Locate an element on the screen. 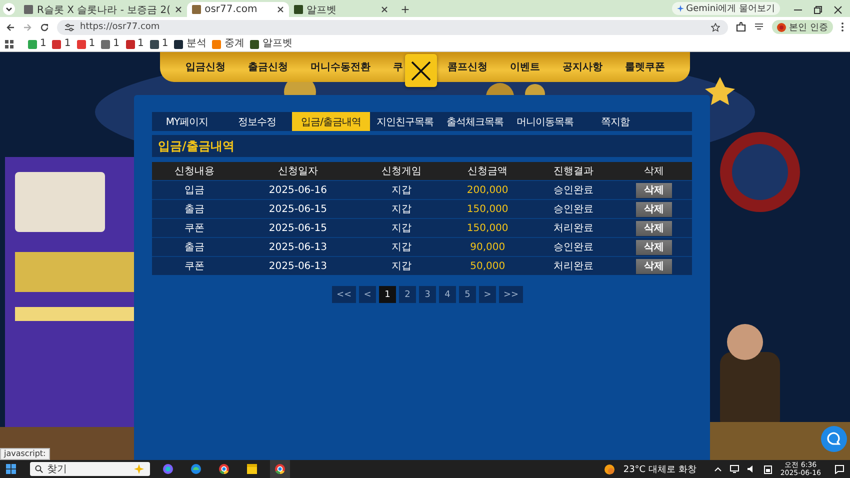  page-button: 5 is located at coordinates (467, 294).